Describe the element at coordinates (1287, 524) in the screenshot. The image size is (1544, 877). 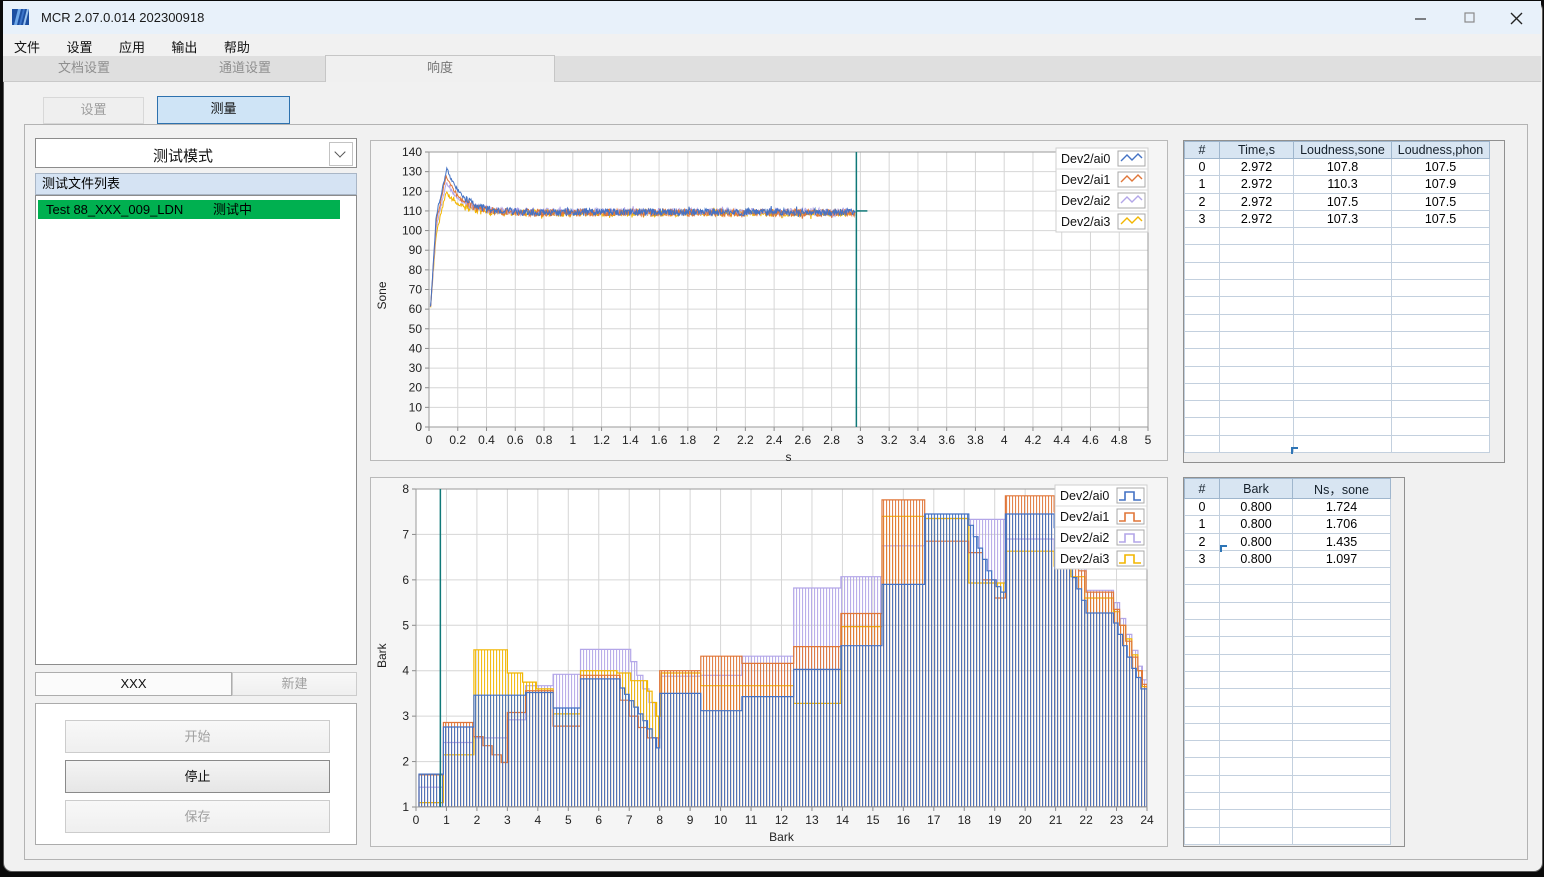
I see `bark-table-row: 1 0.800 1.706` at that location.